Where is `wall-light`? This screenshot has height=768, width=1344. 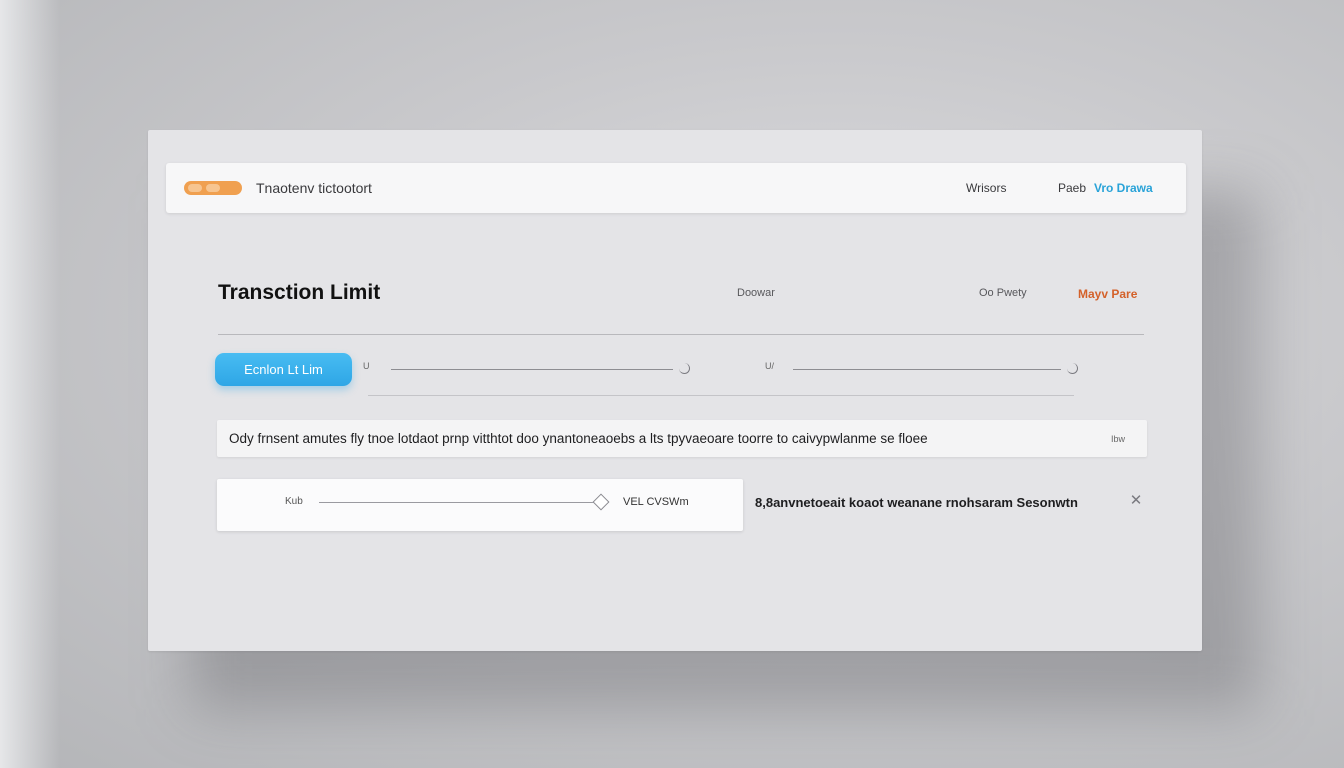 wall-light is located at coordinates (30, 384).